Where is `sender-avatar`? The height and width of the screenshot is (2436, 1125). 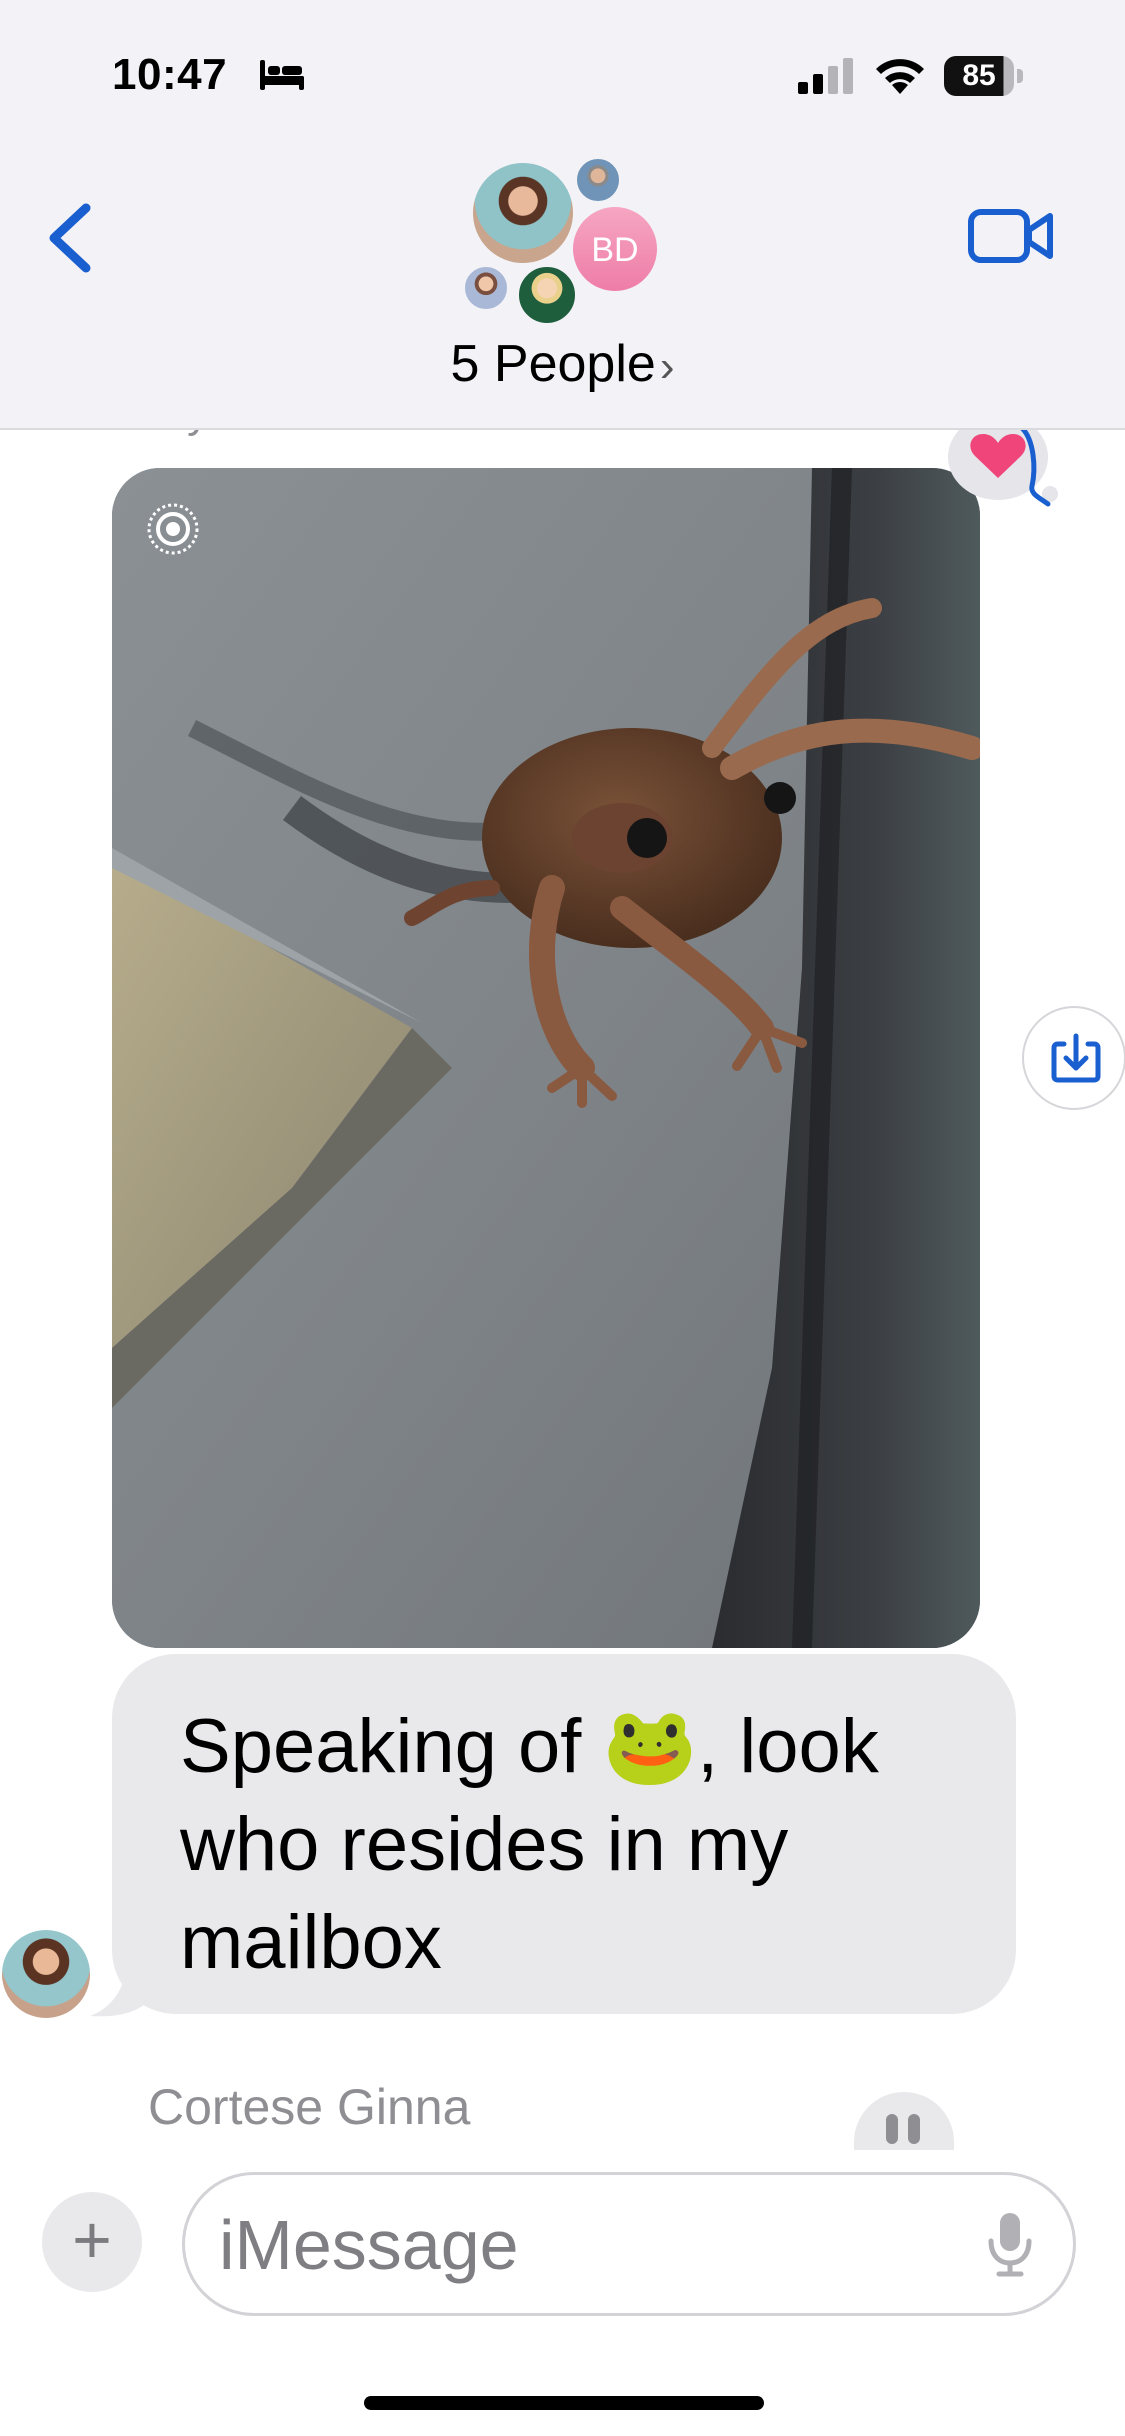
sender-avatar is located at coordinates (46, 1974).